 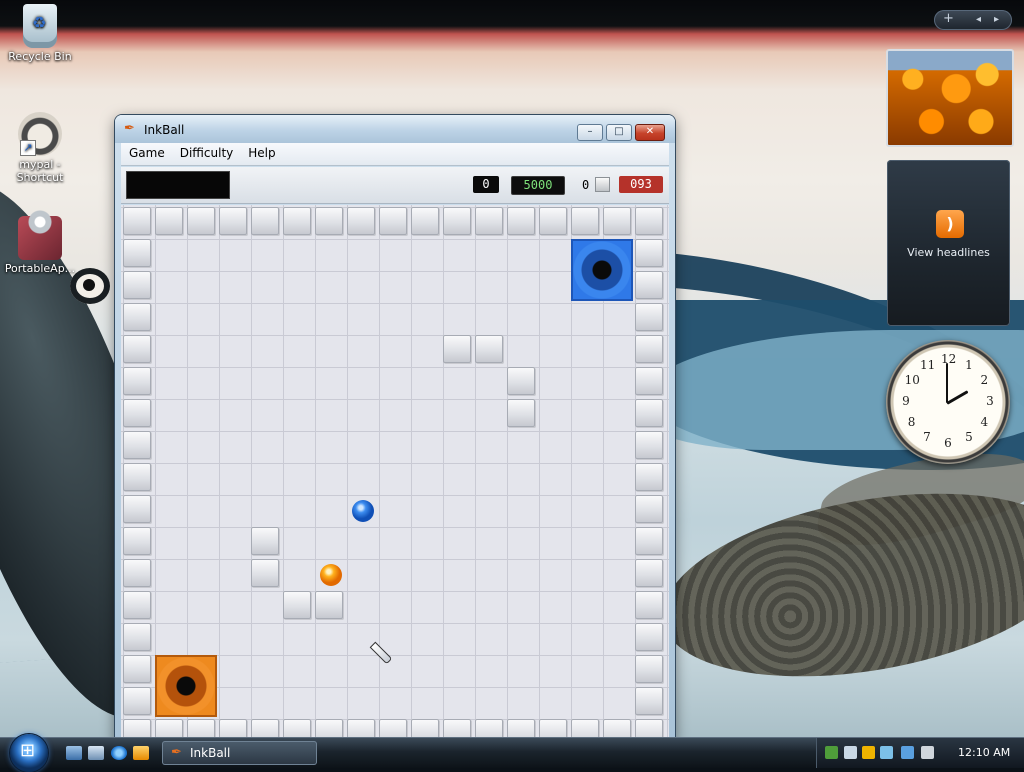 I want to click on network-status-icon, so click(x=907, y=752).